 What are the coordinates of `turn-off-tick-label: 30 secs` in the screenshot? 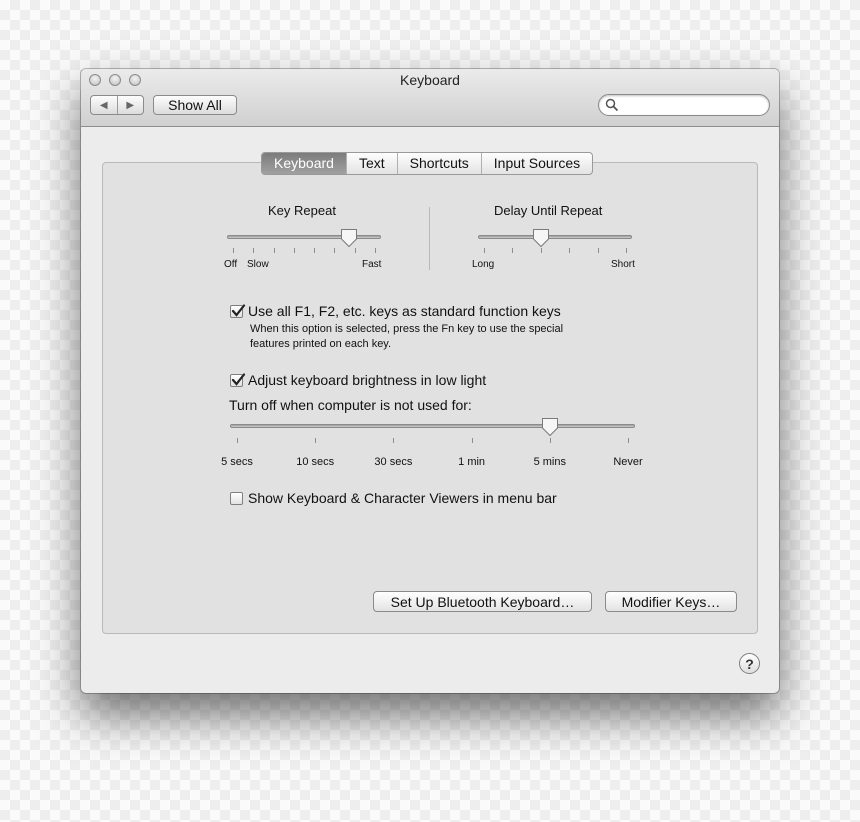 It's located at (393, 462).